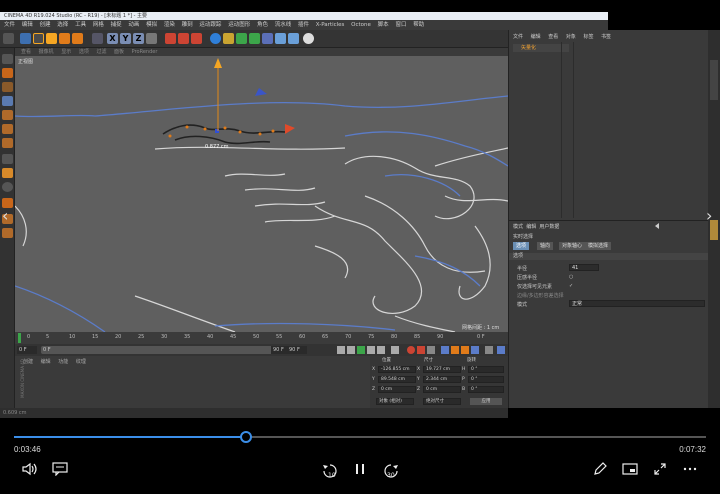  I want to click on next-arrow-icon: ›, so click(709, 215).